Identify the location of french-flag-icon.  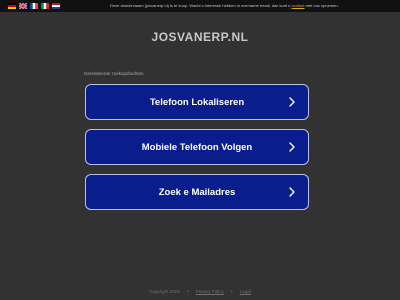
(34, 6).